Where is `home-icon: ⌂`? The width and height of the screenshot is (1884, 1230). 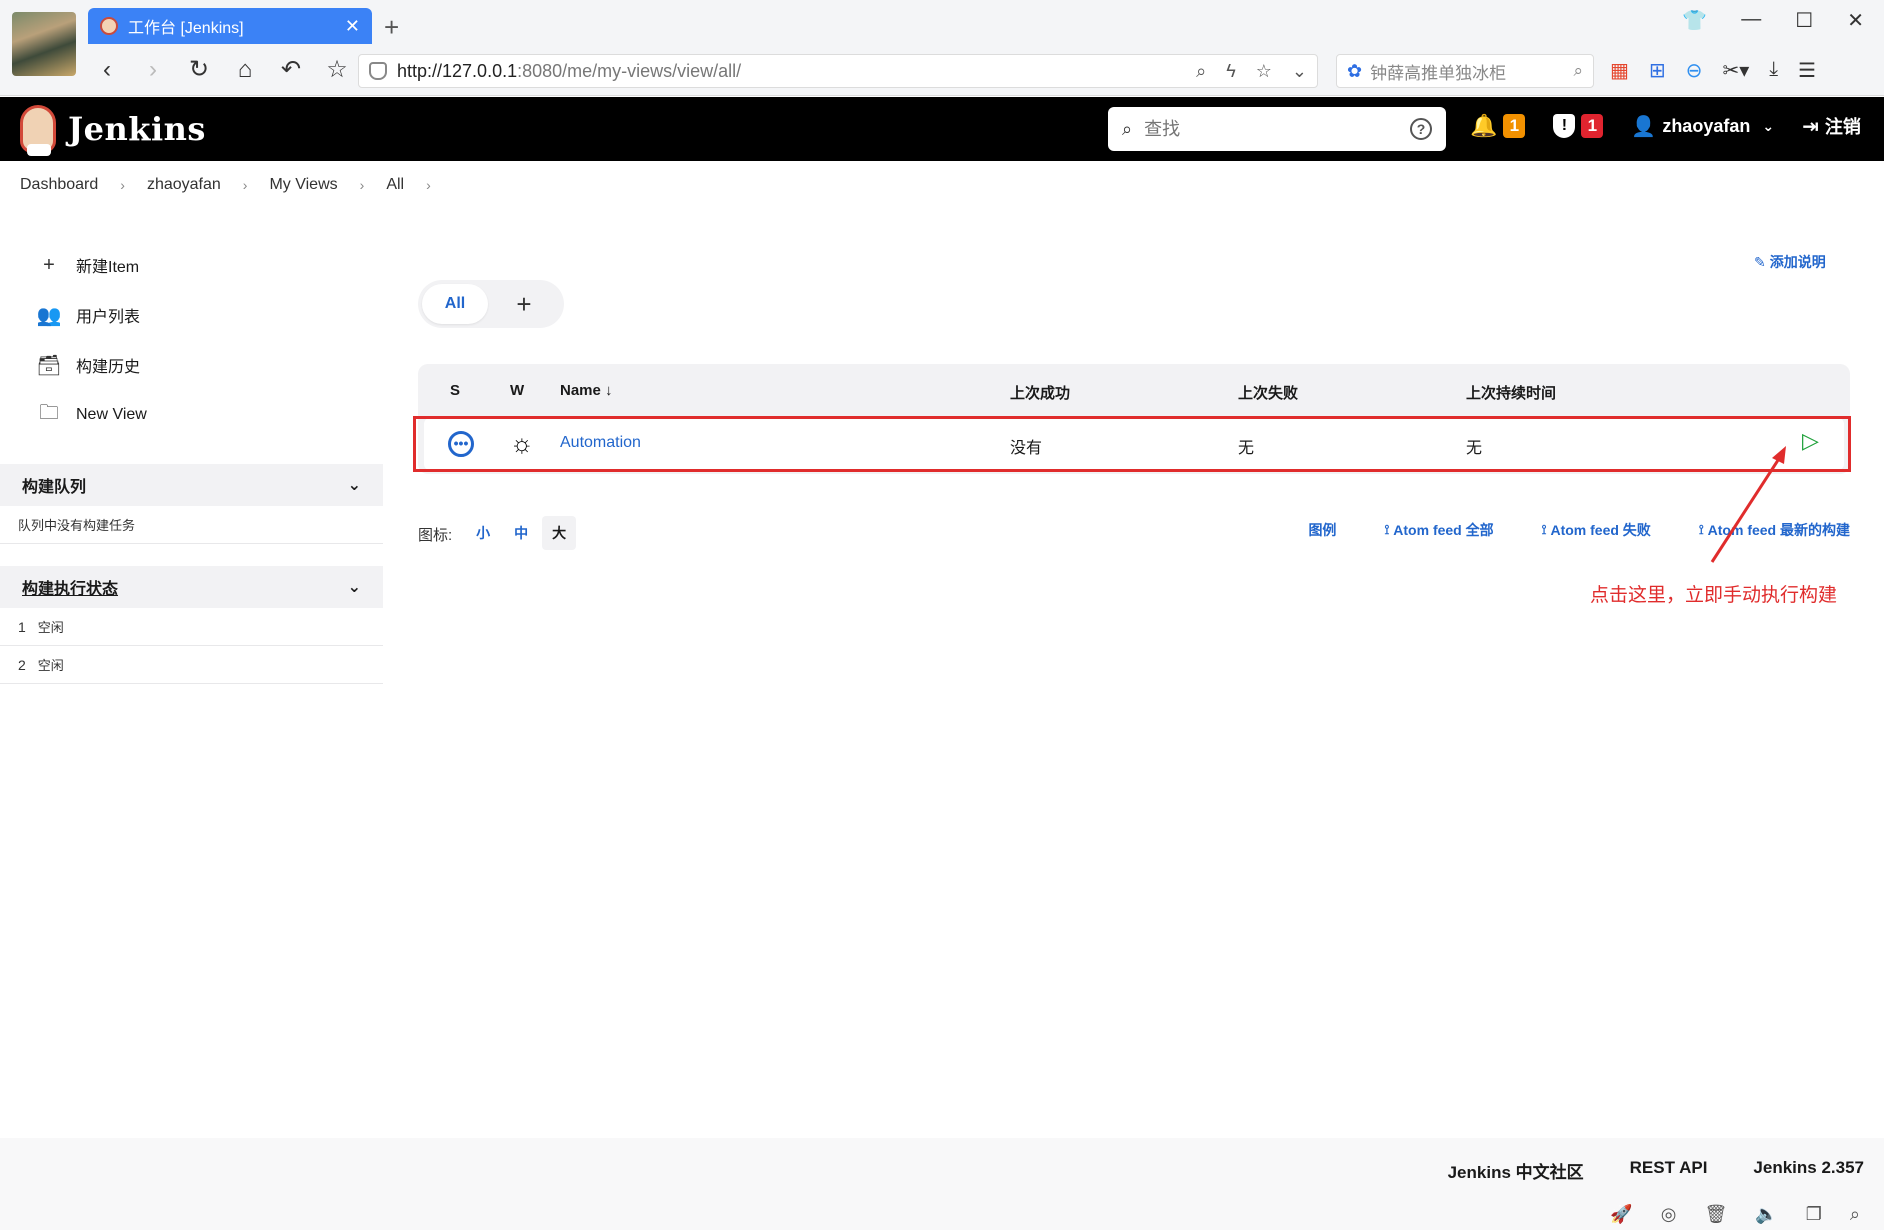 home-icon: ⌂ is located at coordinates (245, 70).